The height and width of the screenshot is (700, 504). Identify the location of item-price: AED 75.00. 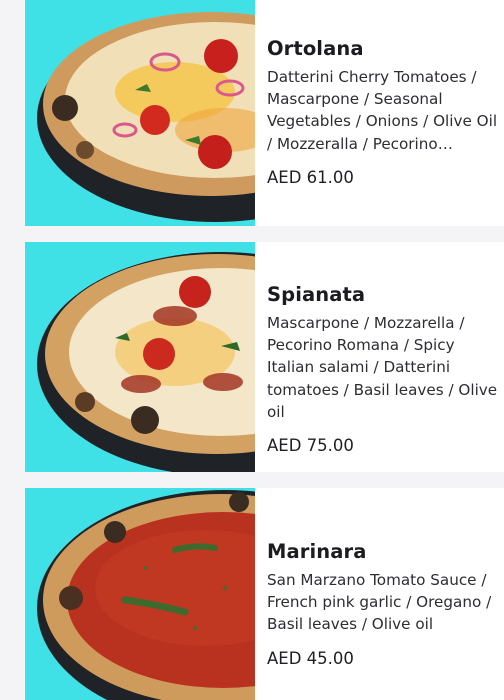
(310, 446).